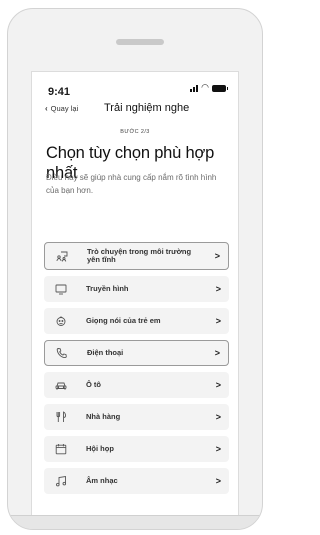  I want to click on status-icons: ◠, so click(209, 87).